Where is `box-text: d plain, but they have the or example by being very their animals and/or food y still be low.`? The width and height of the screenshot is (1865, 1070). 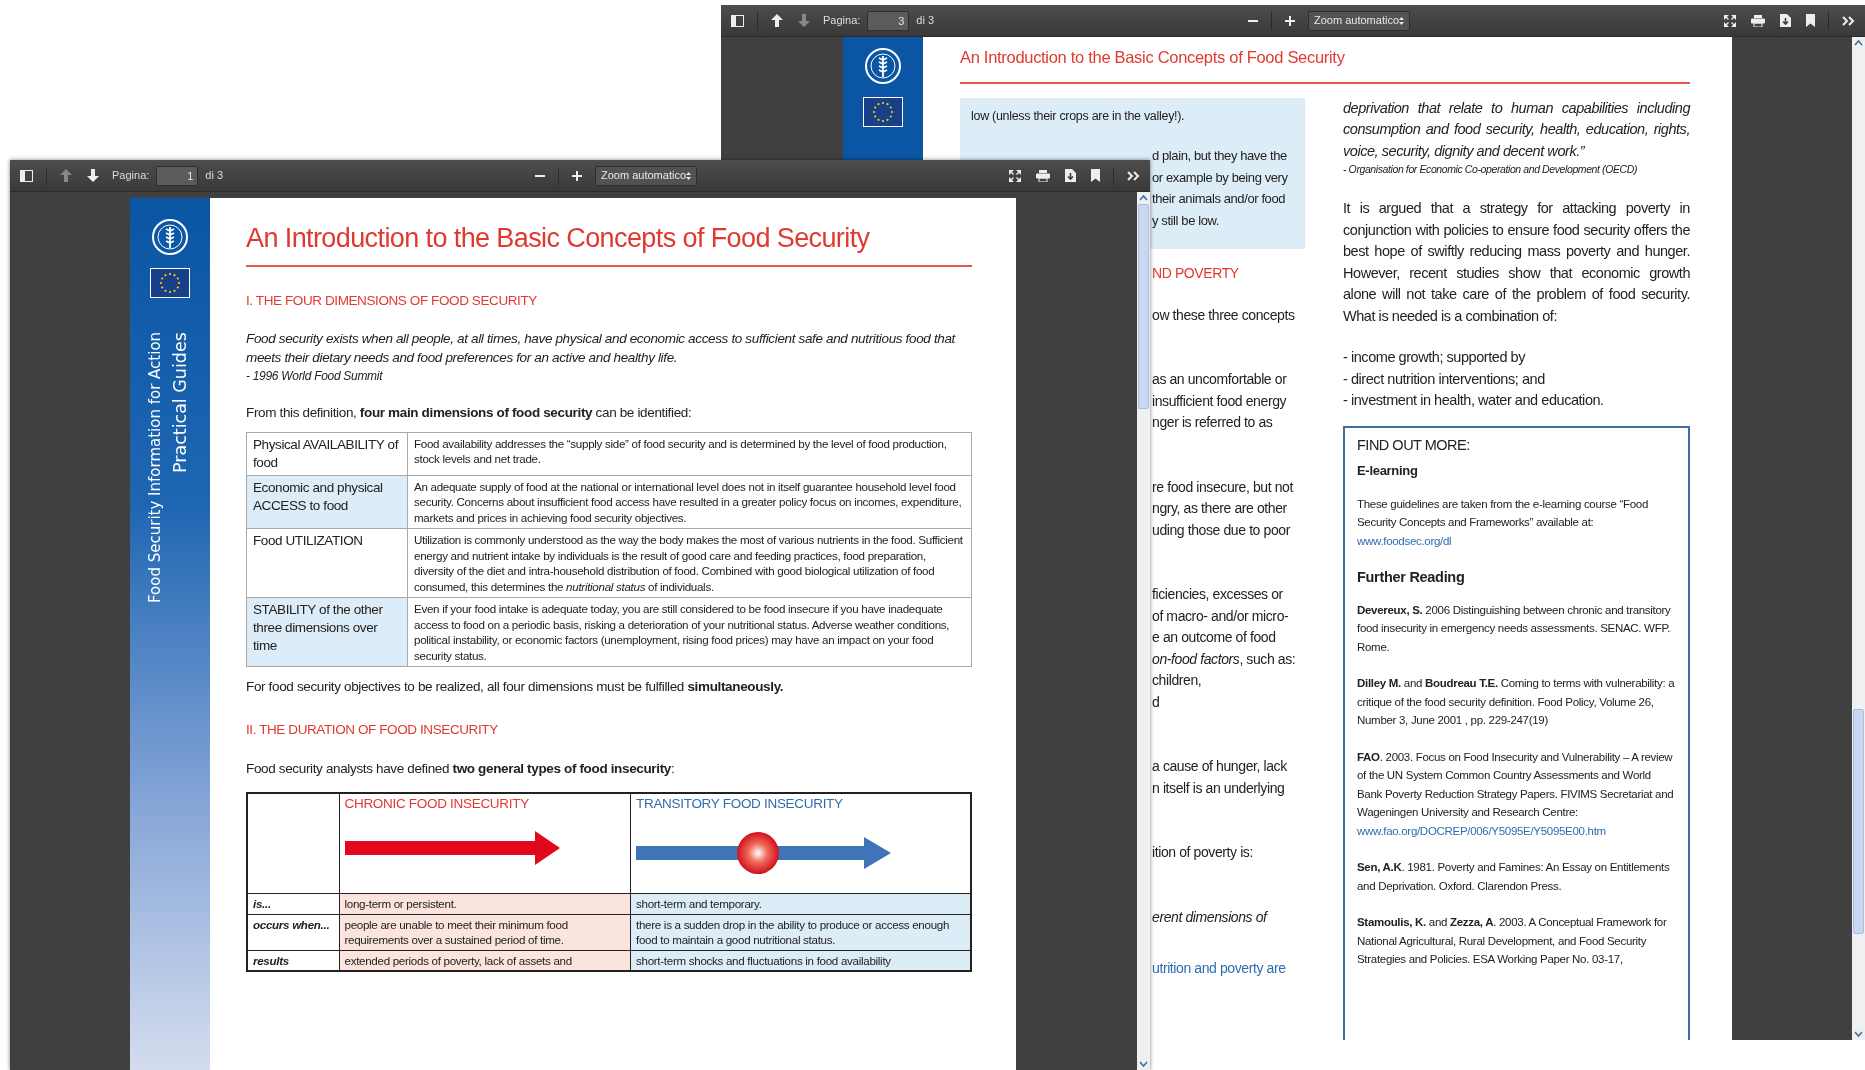 box-text: d plain, but they have the or example by being very their animals and/or food y still be low. is located at coordinates (1220, 188).